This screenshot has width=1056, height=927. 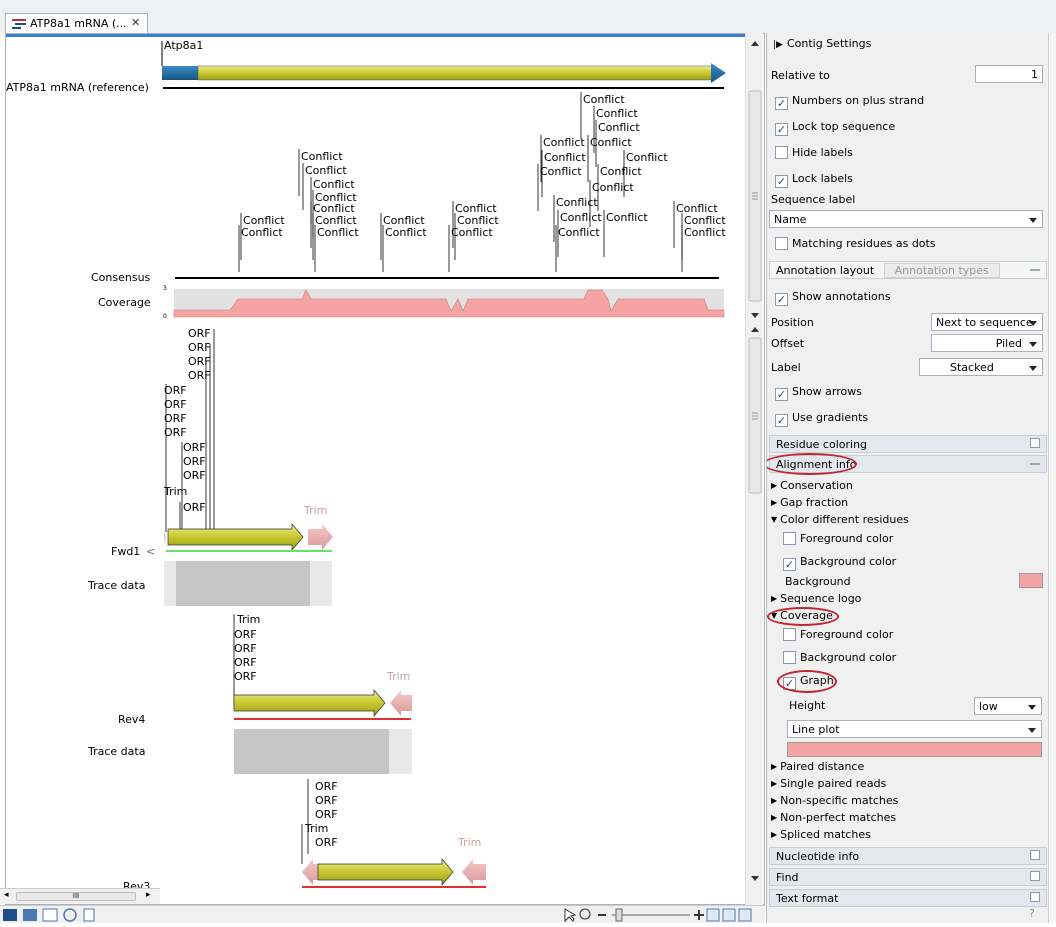 I want to click on sequence-logo-item: ▶ Sequence logo, so click(x=816, y=598).